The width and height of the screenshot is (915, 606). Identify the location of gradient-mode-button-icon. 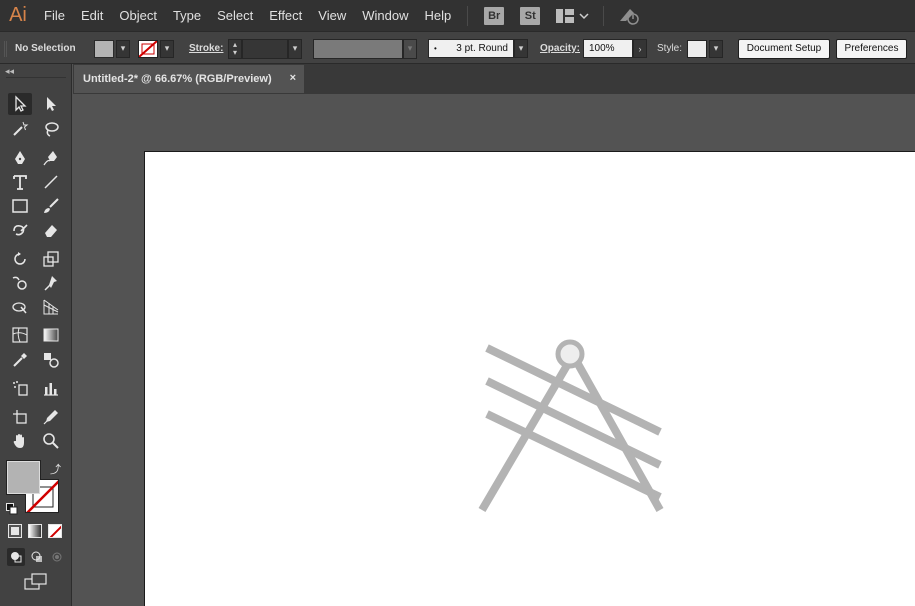
(35, 531).